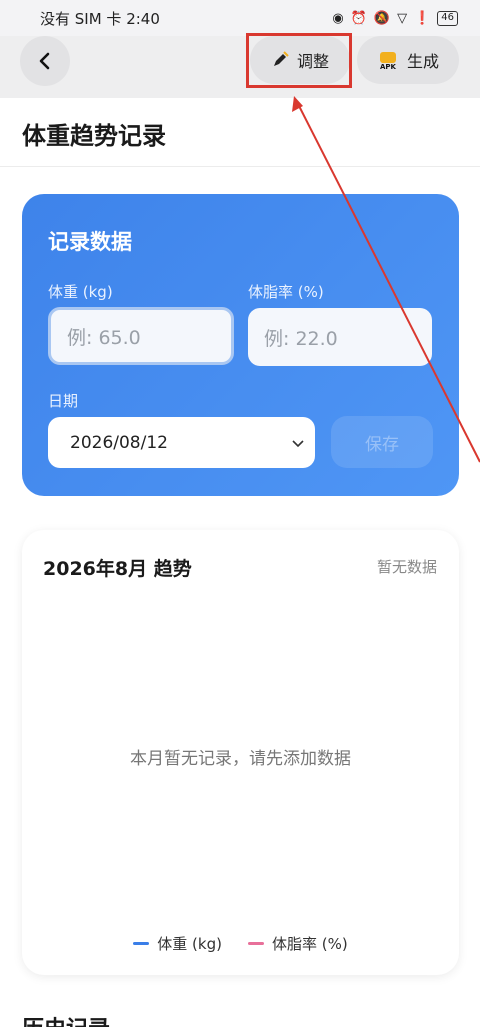 Image resolution: width=480 pixels, height=1027 pixels. Describe the element at coordinates (422, 18) in the screenshot. I see `alert-icon: ❗` at that location.